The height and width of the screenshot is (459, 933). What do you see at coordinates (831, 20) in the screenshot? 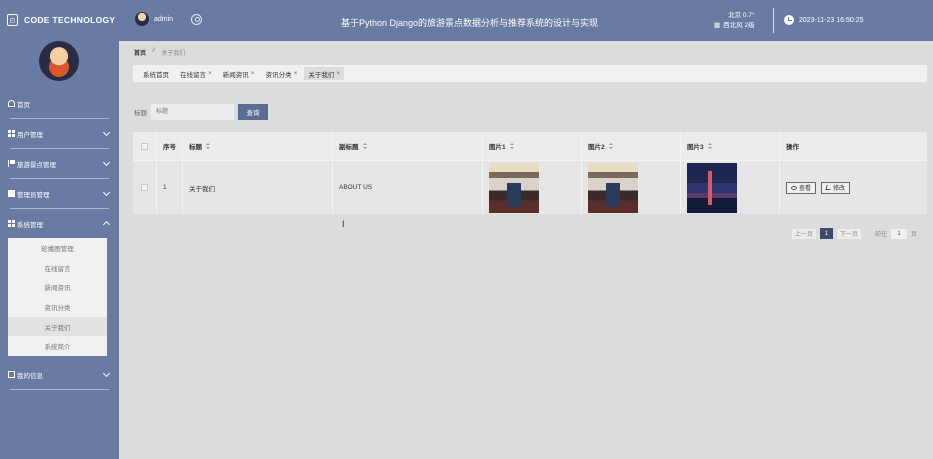
I see `datetime: 2023-11-23 16:50:25` at bounding box center [831, 20].